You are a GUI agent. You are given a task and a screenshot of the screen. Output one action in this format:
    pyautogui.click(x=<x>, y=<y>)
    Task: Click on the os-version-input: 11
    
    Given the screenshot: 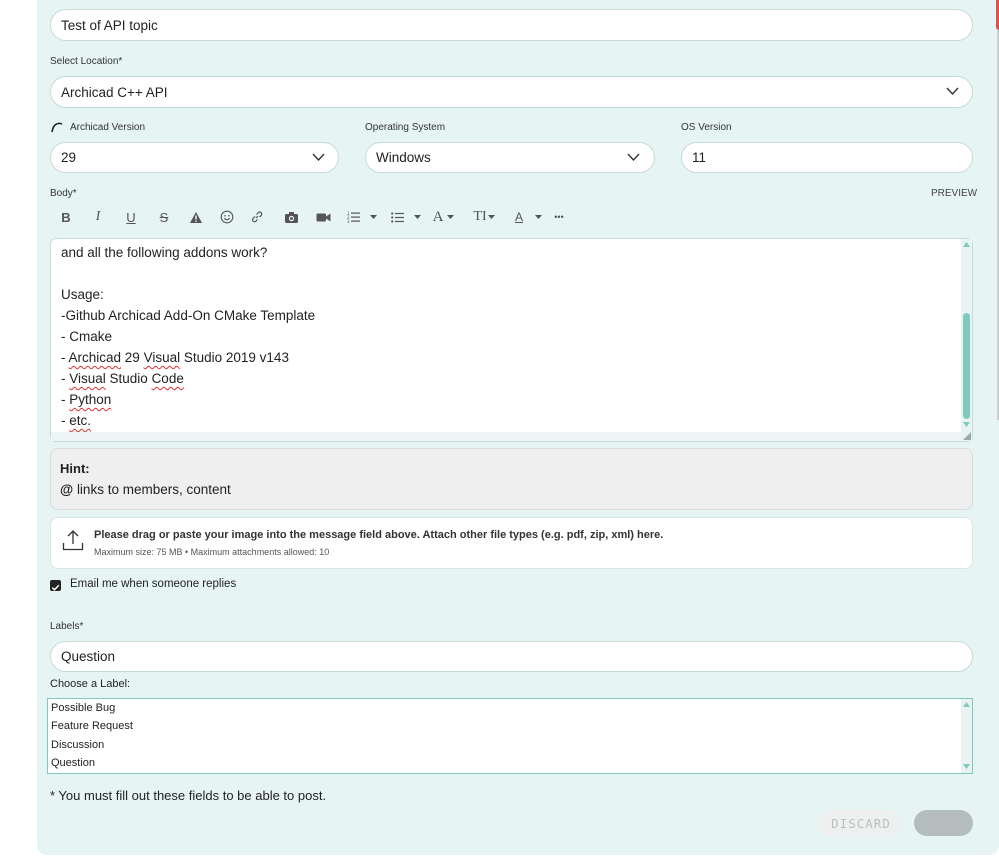 What is the action you would take?
    pyautogui.click(x=827, y=157)
    